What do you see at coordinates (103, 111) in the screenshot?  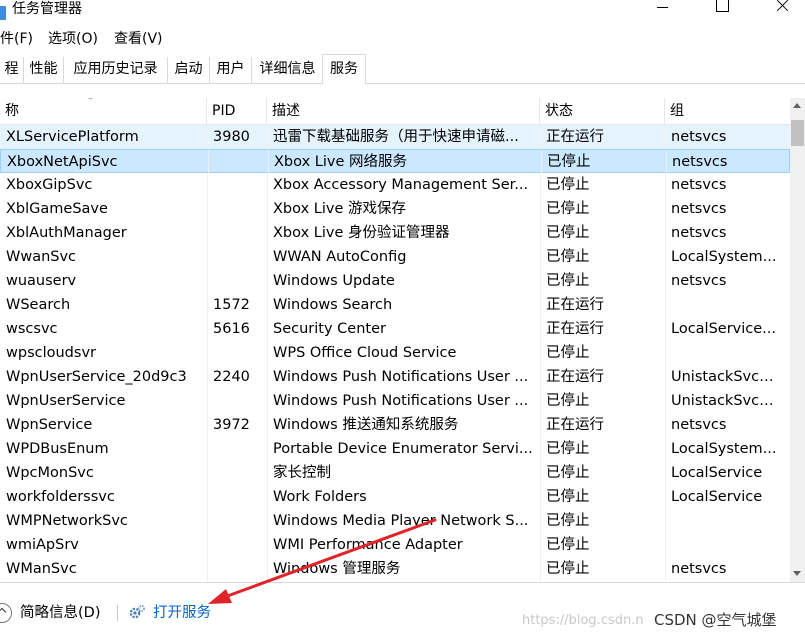 I see `column-name: 称 ﹀` at bounding box center [103, 111].